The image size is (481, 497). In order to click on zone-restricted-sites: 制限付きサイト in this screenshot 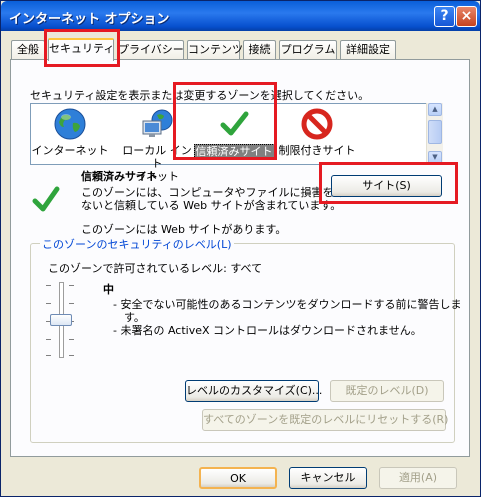, I will do `click(317, 132)`.